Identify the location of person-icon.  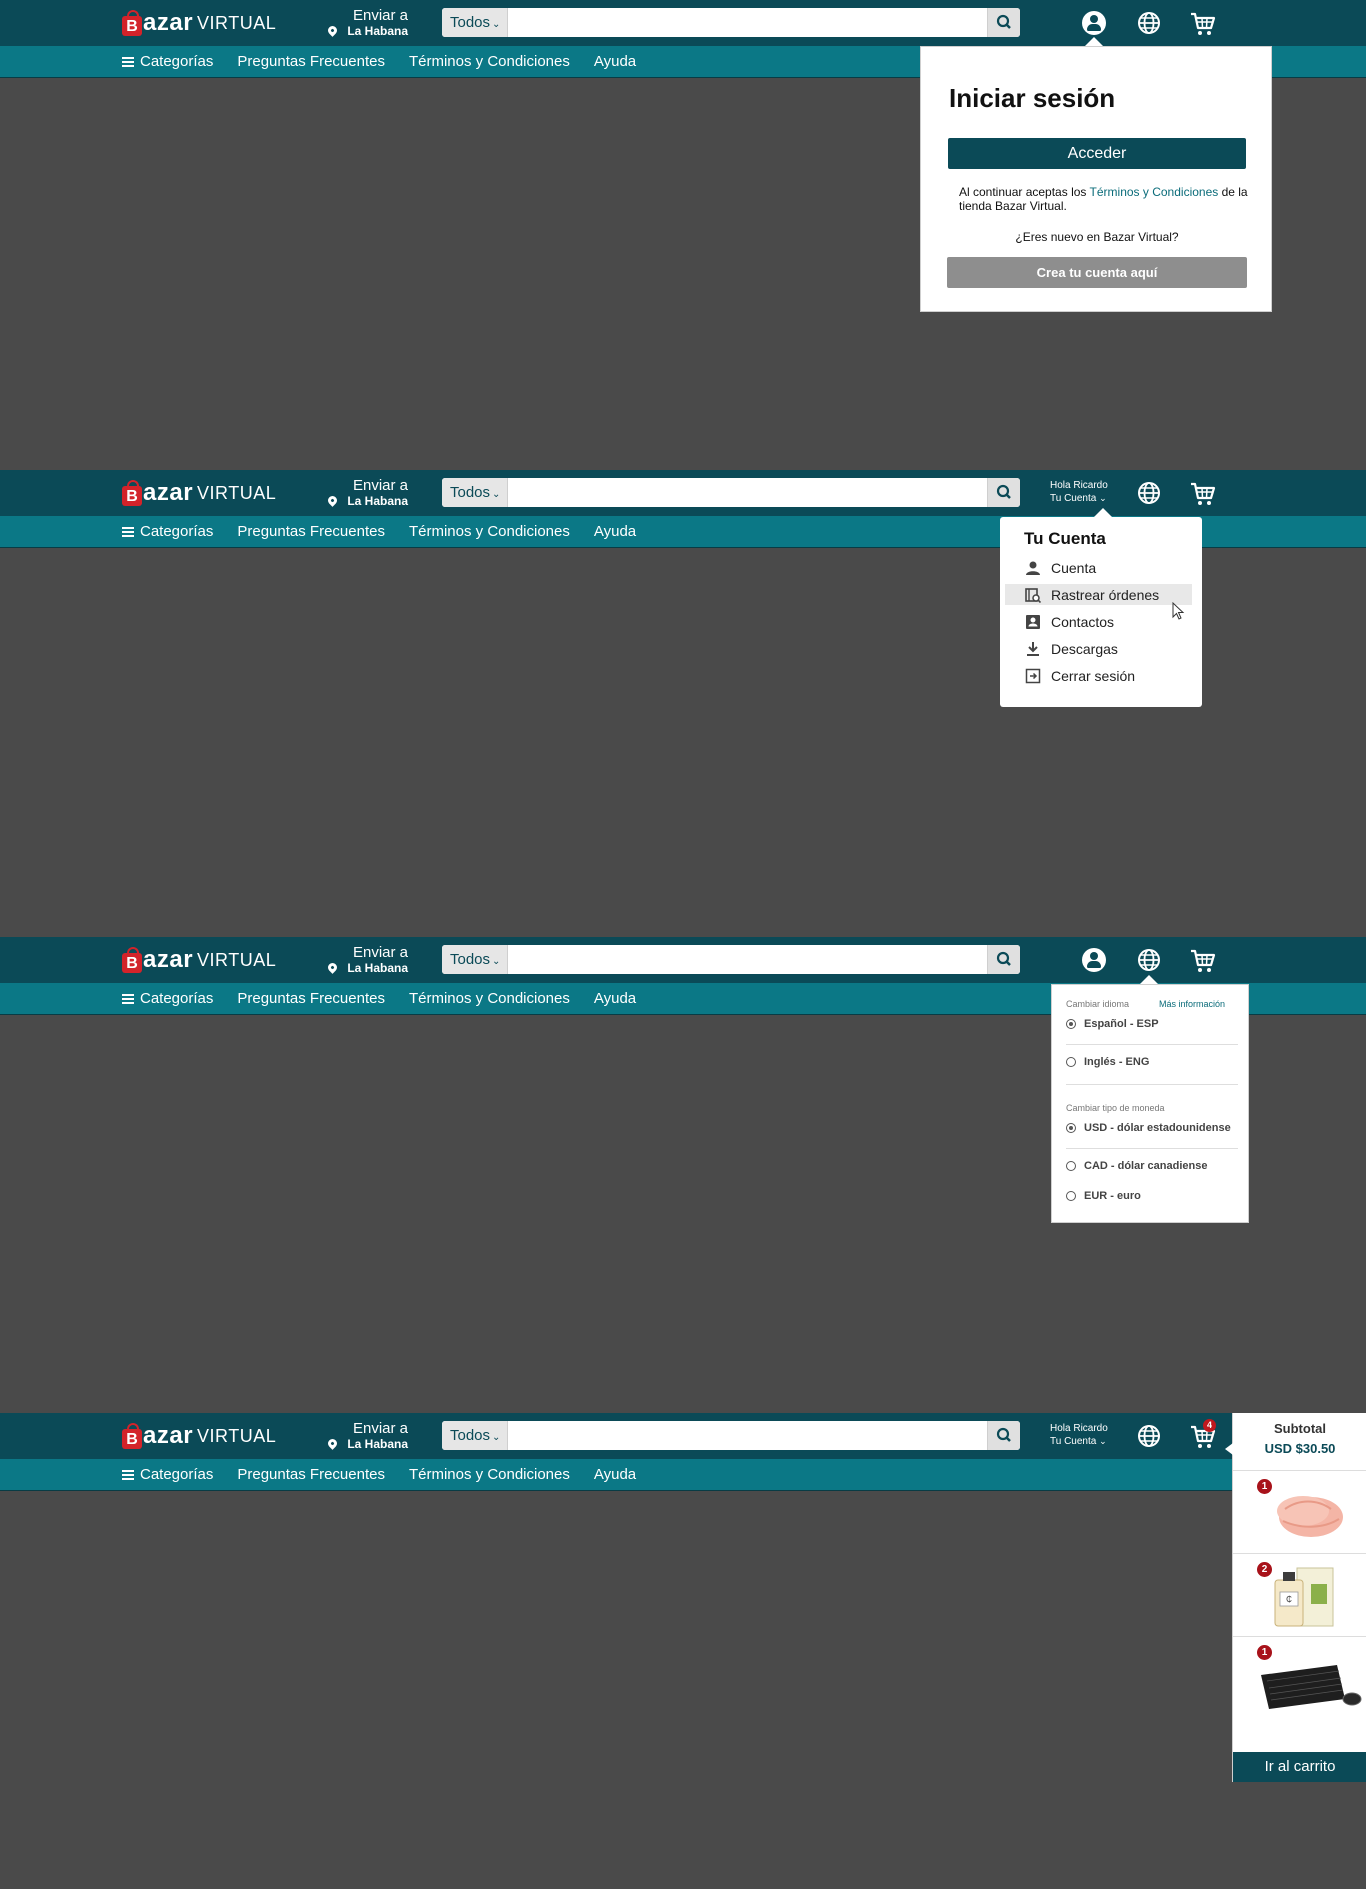
(1033, 568).